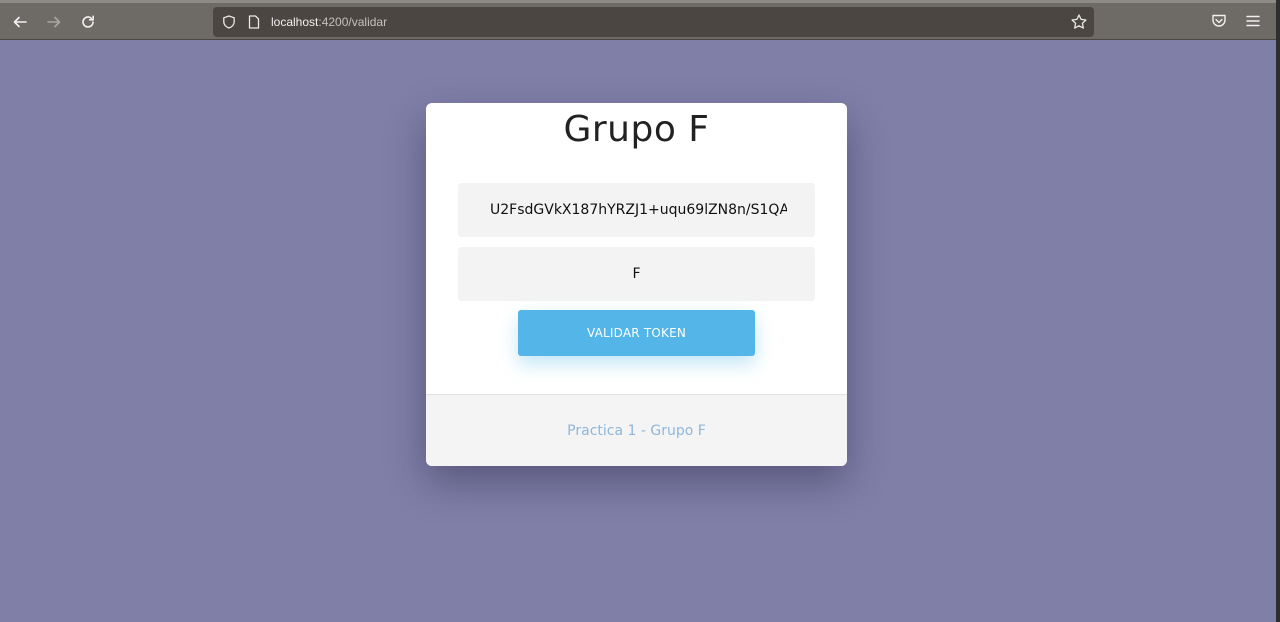 This screenshot has height=622, width=1280. I want to click on hamburger-menu-icon, so click(1253, 21).